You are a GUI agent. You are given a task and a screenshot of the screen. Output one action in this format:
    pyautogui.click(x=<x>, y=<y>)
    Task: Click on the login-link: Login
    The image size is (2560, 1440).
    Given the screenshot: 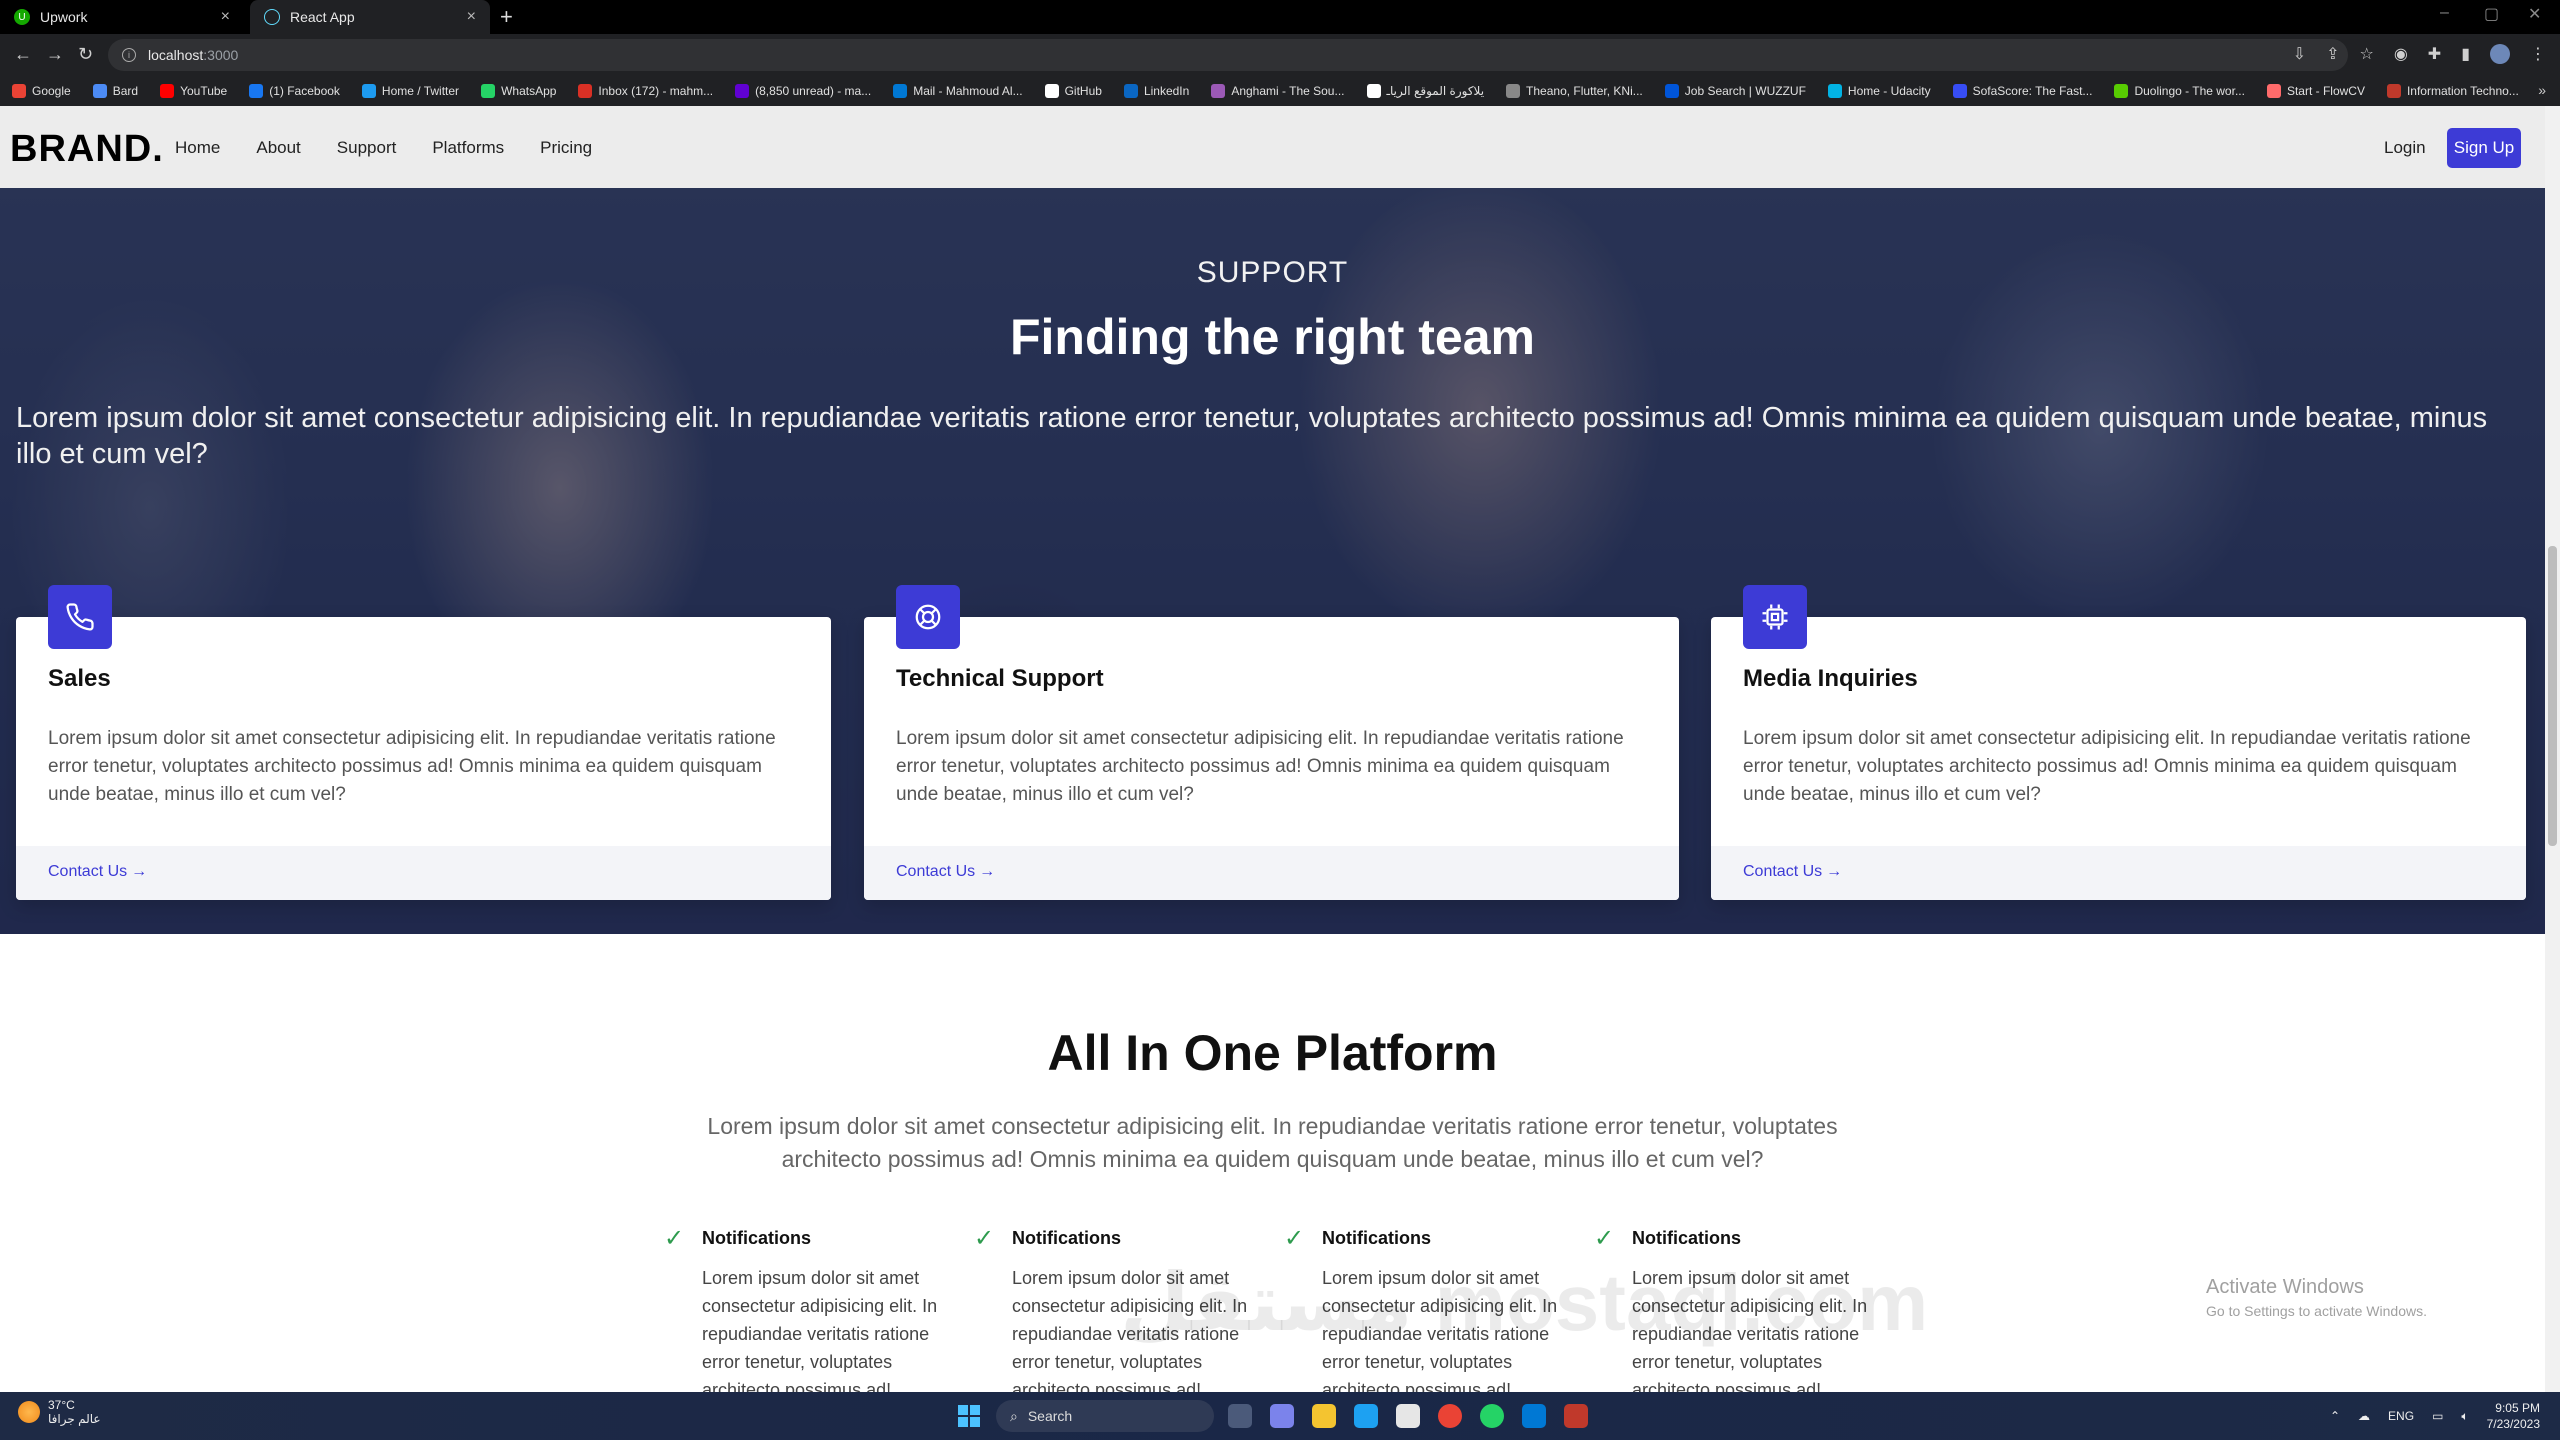 What is the action you would take?
    pyautogui.click(x=2405, y=148)
    